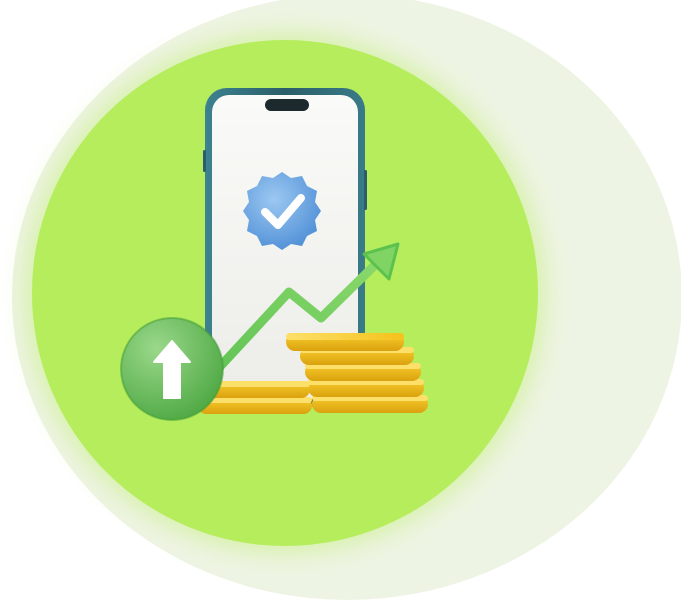 This screenshot has width=681, height=602. I want to click on arrow-up-circle-icon, so click(172, 369).